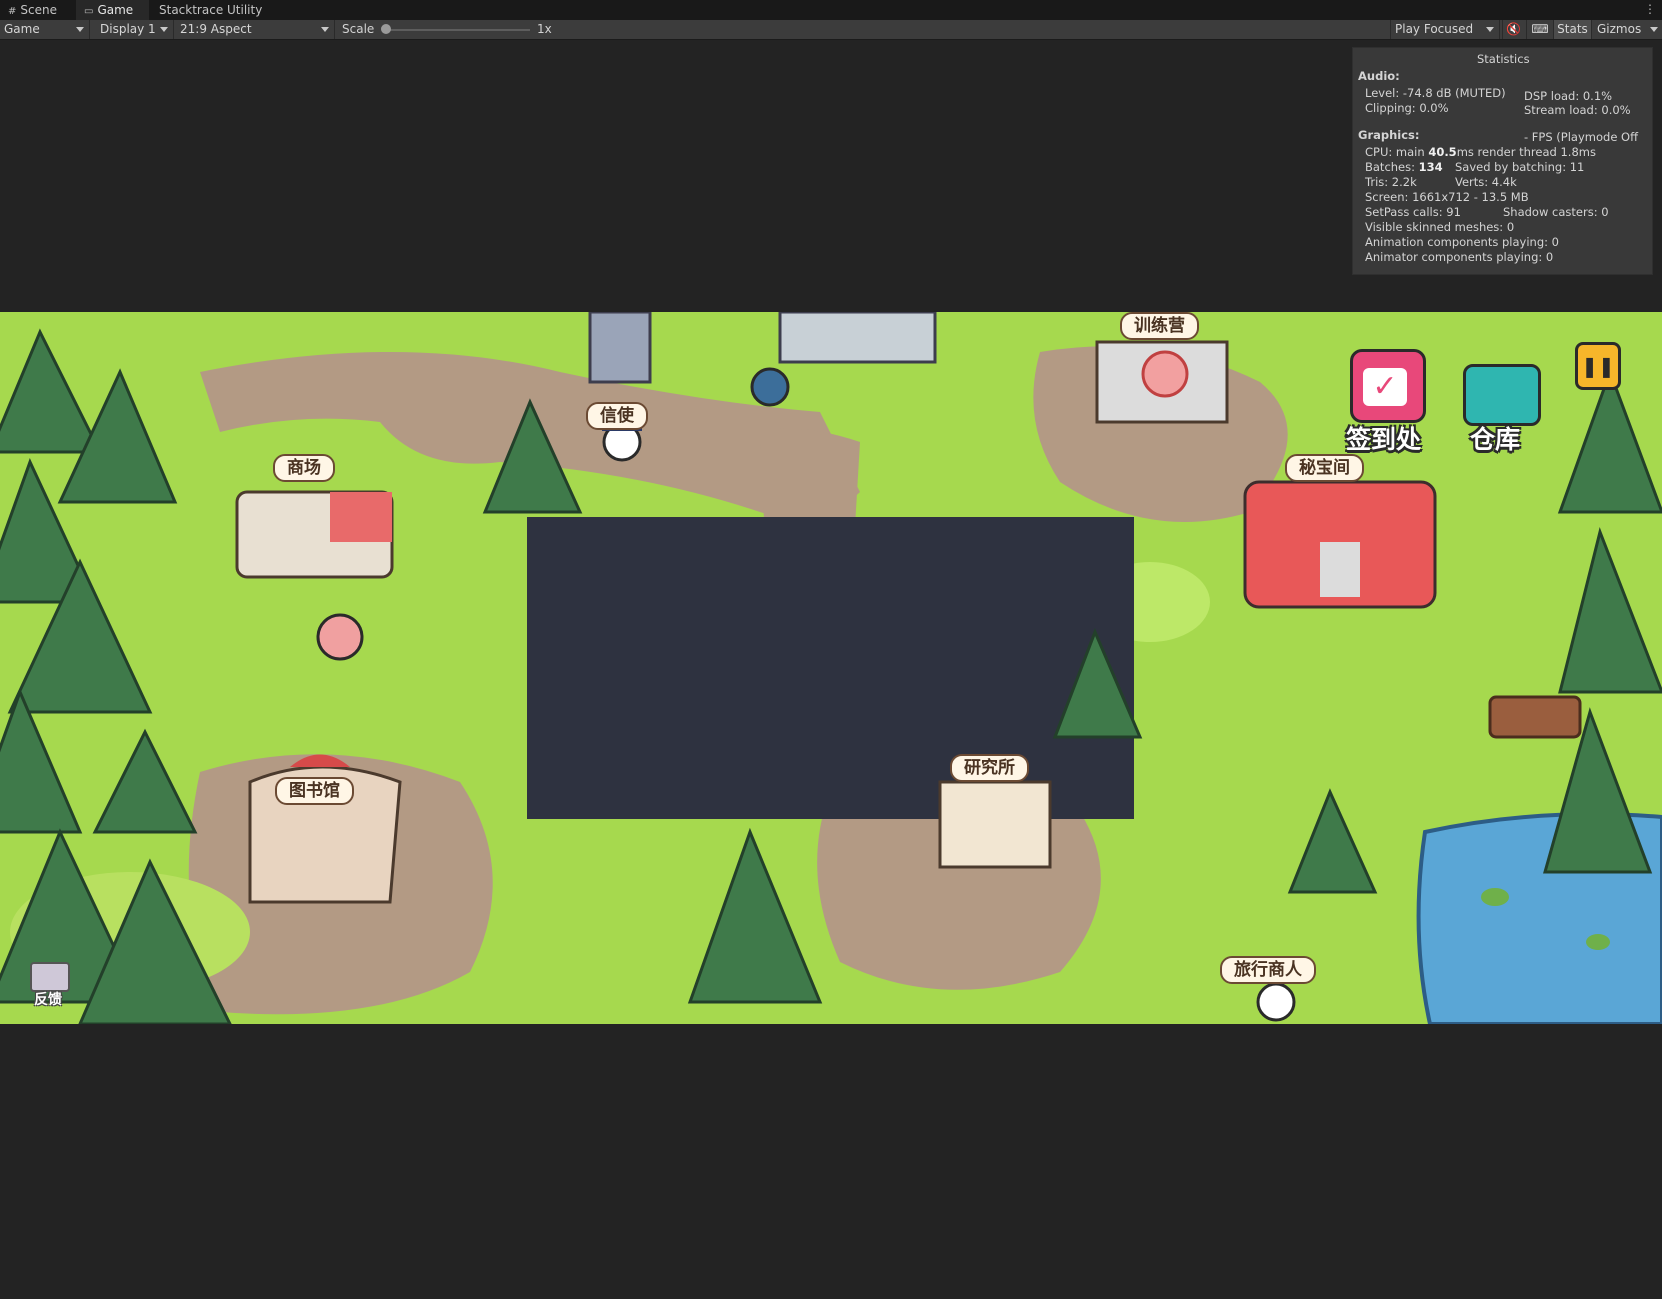 The height and width of the screenshot is (1299, 1662). I want to click on stats-title: Statistics, so click(1503, 59).